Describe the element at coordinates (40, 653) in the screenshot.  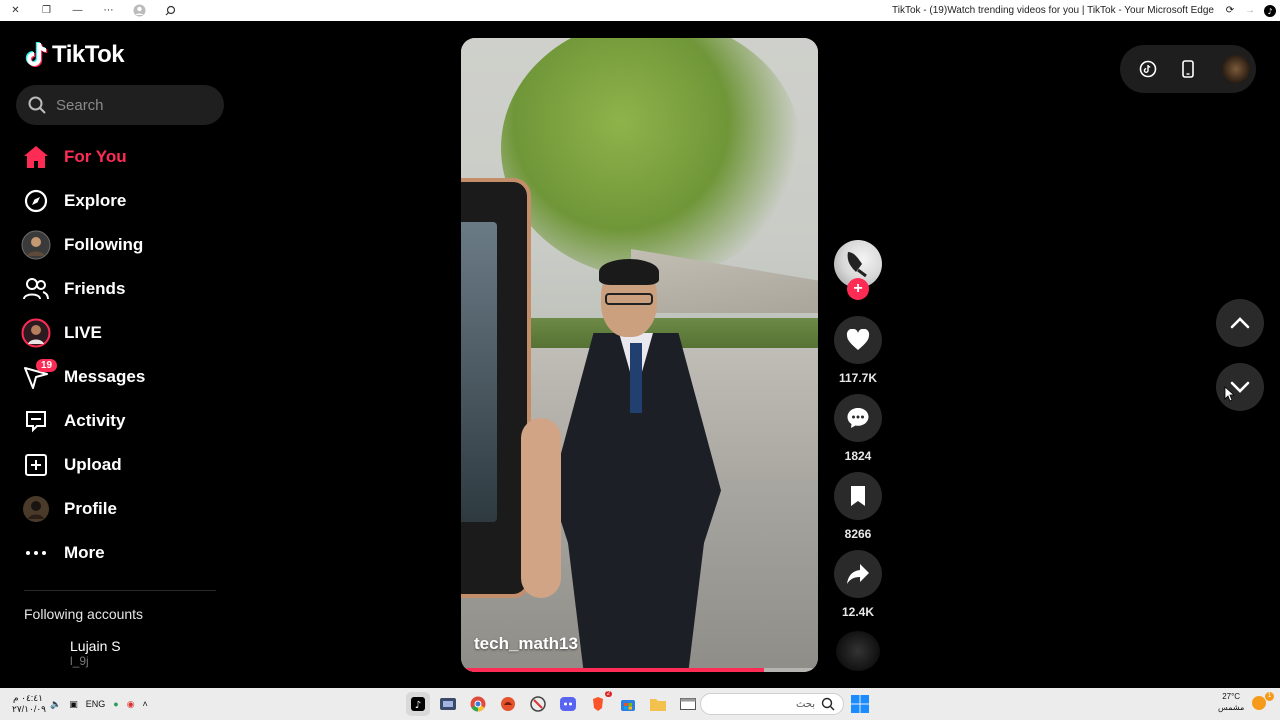
I see `avatar` at that location.